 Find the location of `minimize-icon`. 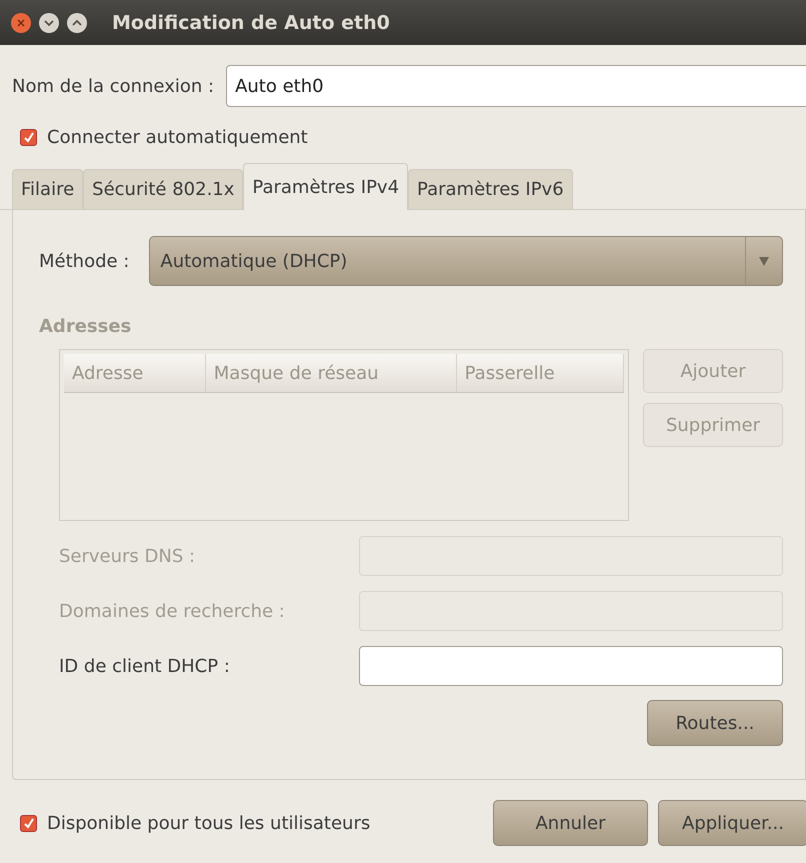

minimize-icon is located at coordinates (49, 23).